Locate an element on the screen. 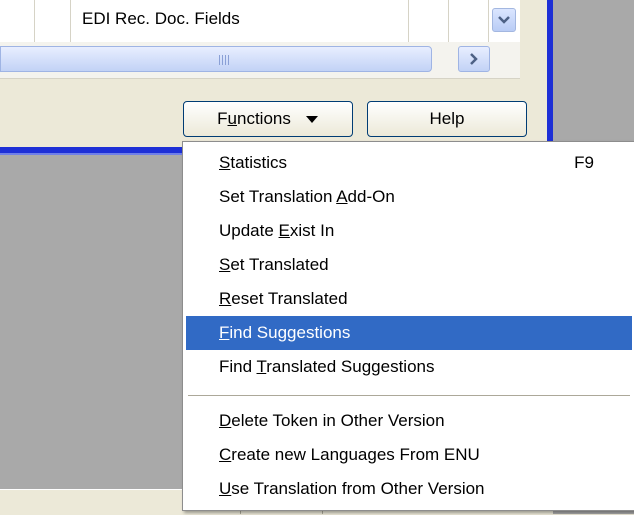  menu-item-label: Find Translated Suggestions is located at coordinates (327, 366).